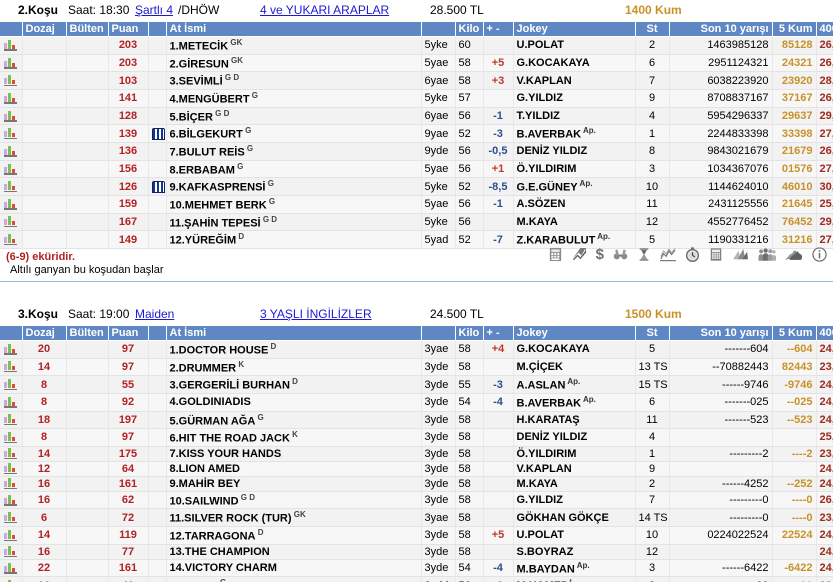 This screenshot has height=582, width=833. What do you see at coordinates (157, 133) in the screenshot?
I see `jockey-silk-cell` at bounding box center [157, 133].